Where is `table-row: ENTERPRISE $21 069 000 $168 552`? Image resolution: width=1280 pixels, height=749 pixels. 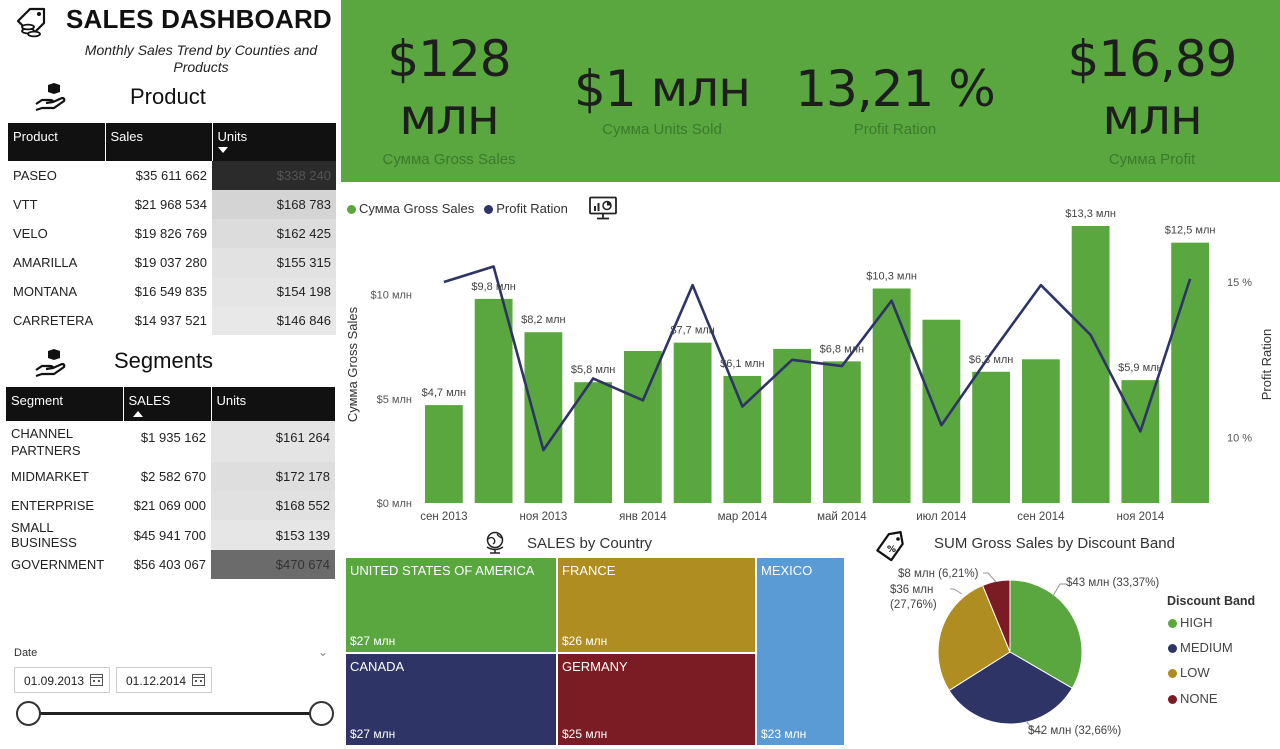 table-row: ENTERPRISE $21 069 000 $168 552 is located at coordinates (170, 505).